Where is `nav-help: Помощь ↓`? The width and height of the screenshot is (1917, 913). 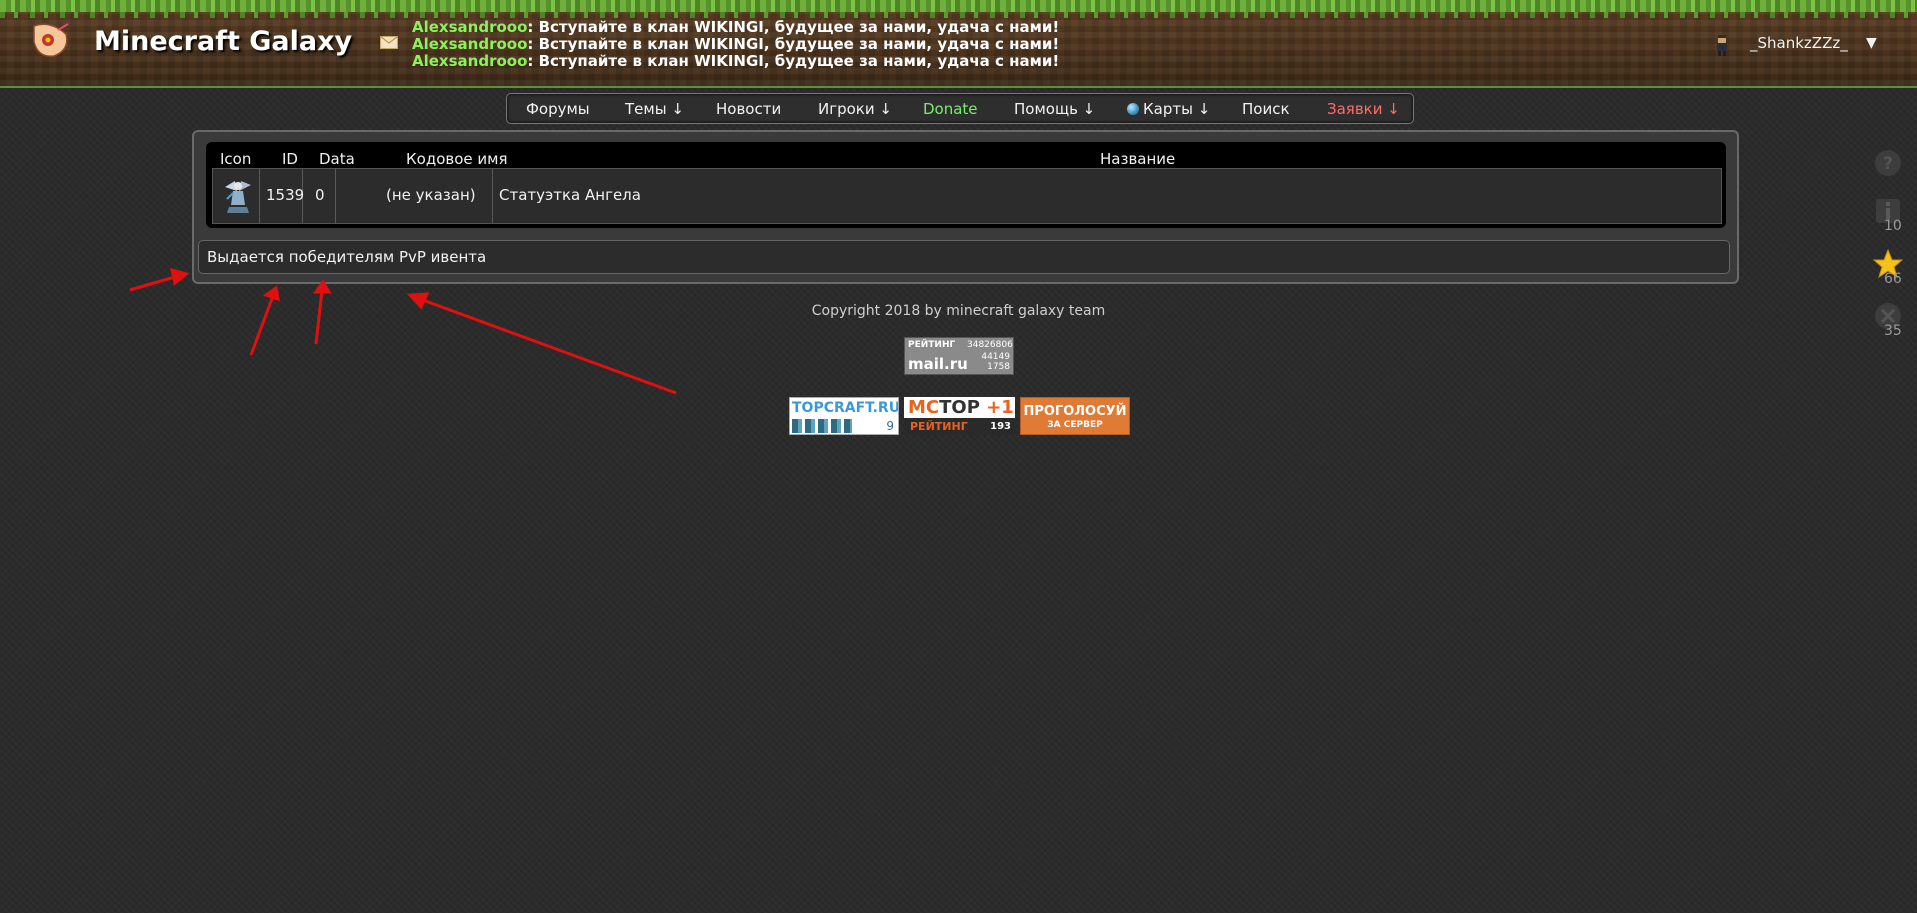 nav-help: Помощь ↓ is located at coordinates (1054, 109).